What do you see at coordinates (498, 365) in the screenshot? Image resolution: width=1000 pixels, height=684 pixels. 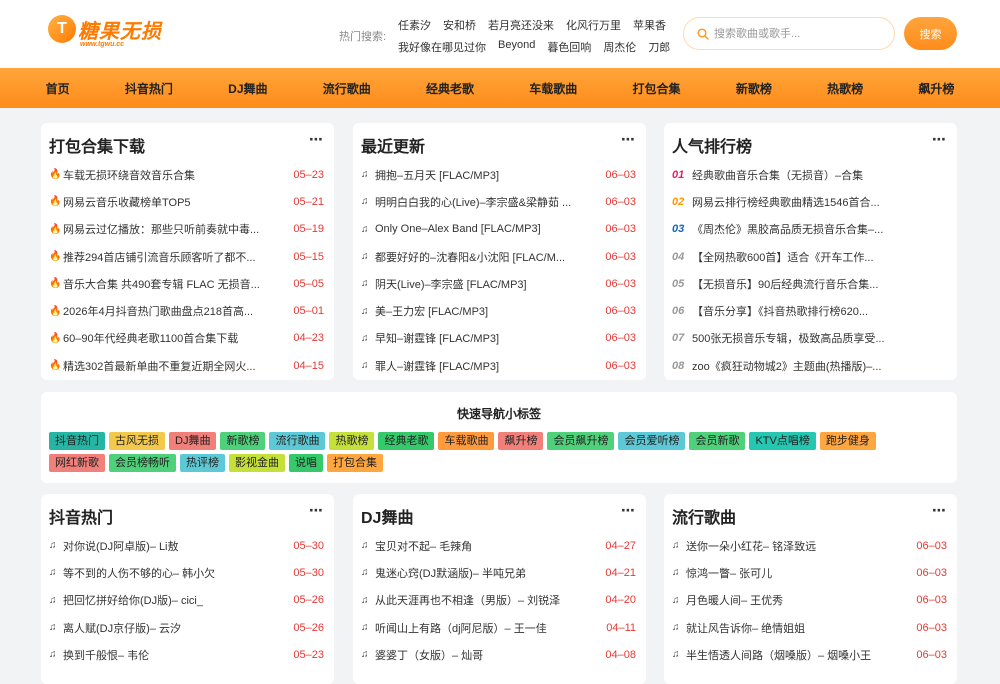 I see `list-item: ♫ 罪人–谢霆锋 [FLAC/MP3] 06–03` at bounding box center [498, 365].